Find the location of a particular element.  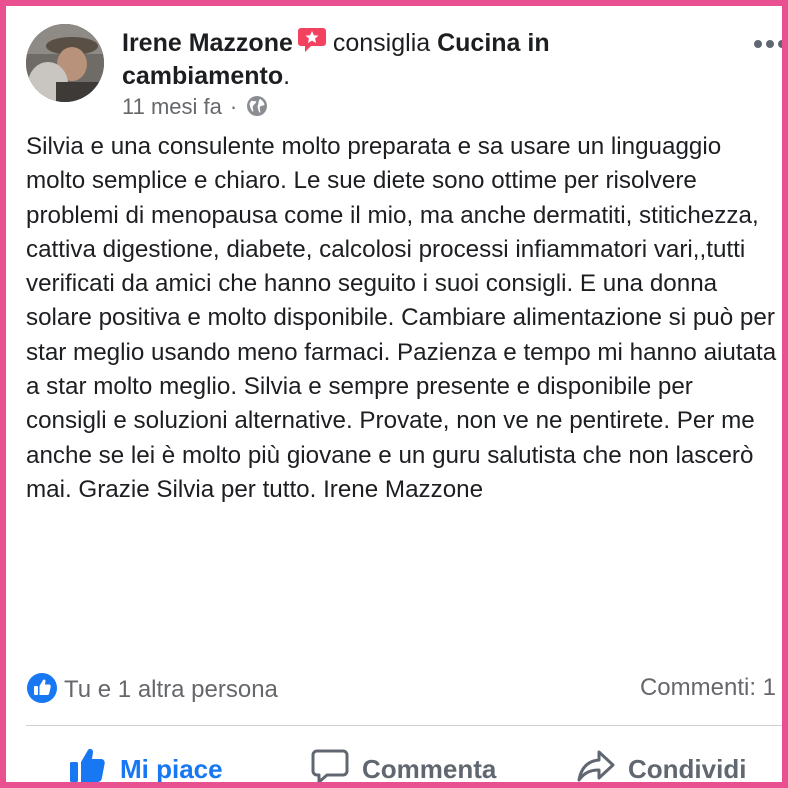

thumbs-up-reaction-icon is located at coordinates (42, 688).